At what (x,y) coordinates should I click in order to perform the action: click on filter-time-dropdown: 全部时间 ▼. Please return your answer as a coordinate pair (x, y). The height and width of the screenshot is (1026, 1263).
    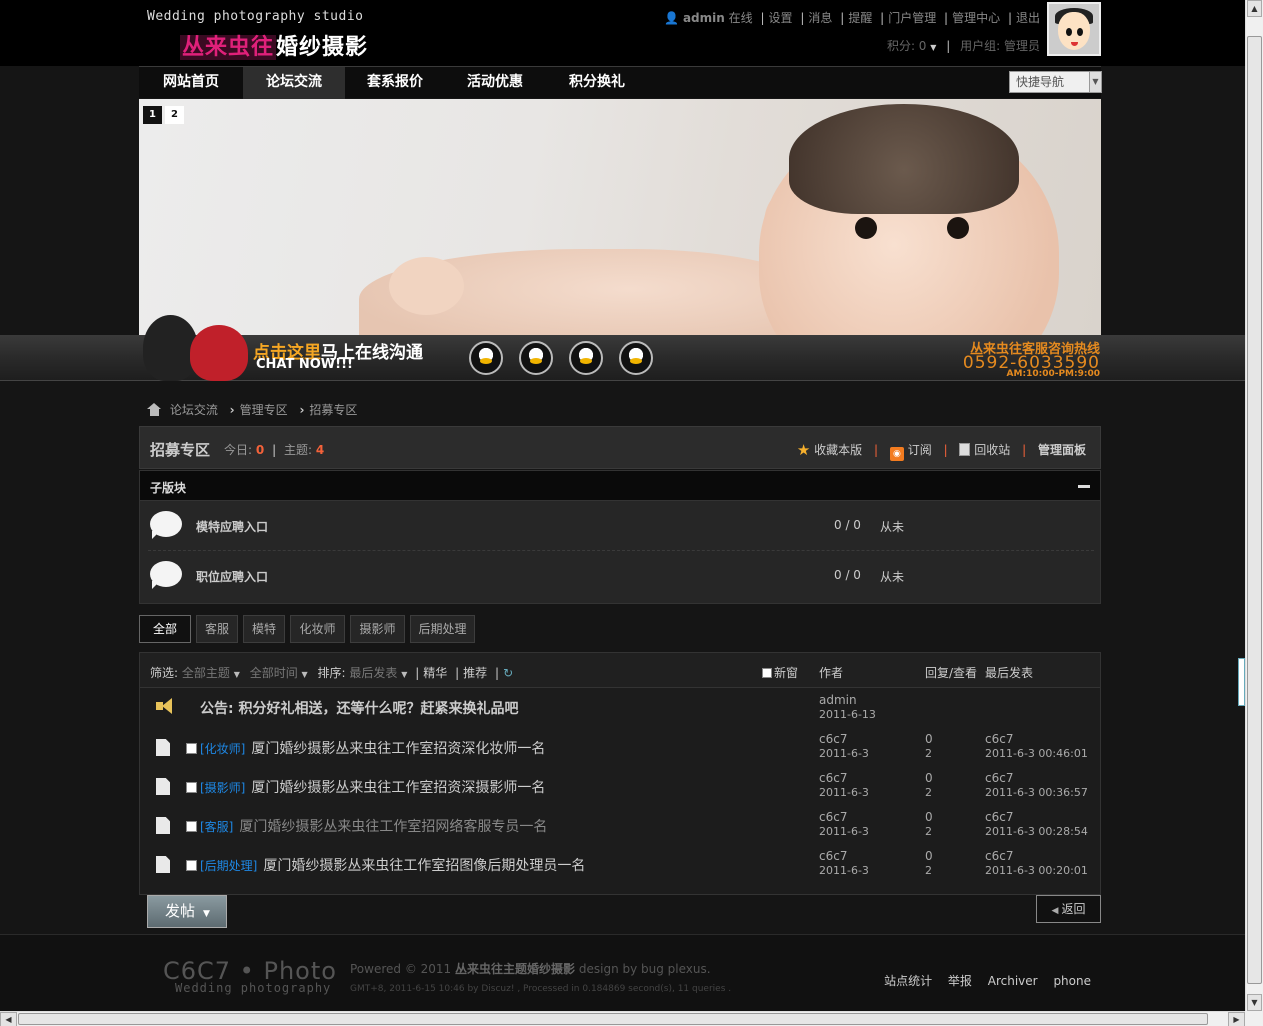
    Looking at the image, I should click on (279, 673).